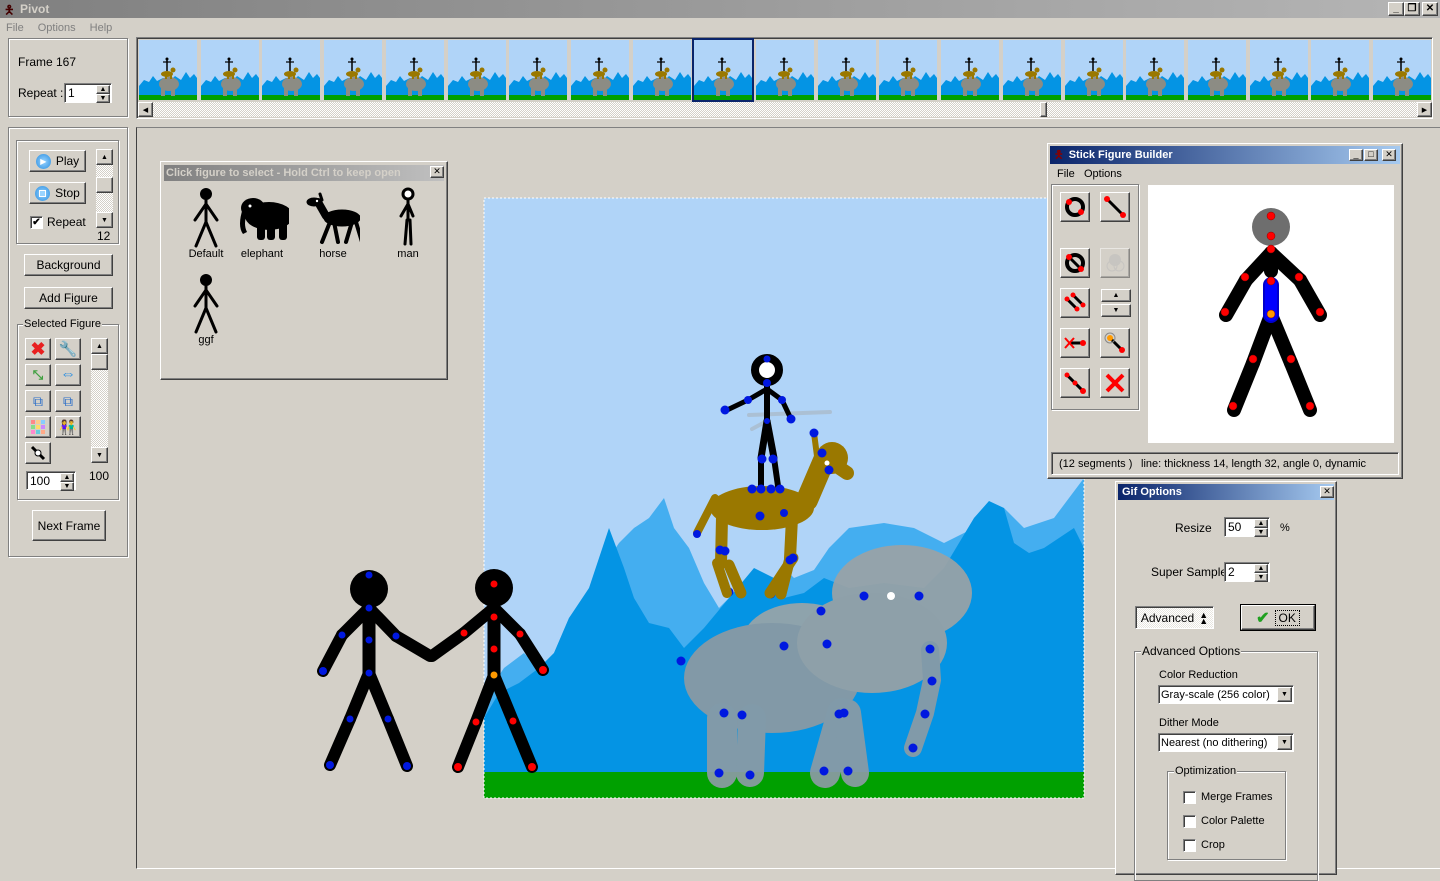 Image resolution: width=1440 pixels, height=881 pixels. Describe the element at coordinates (437, 172) in the screenshot. I see `figure-picker-close: ✕` at that location.